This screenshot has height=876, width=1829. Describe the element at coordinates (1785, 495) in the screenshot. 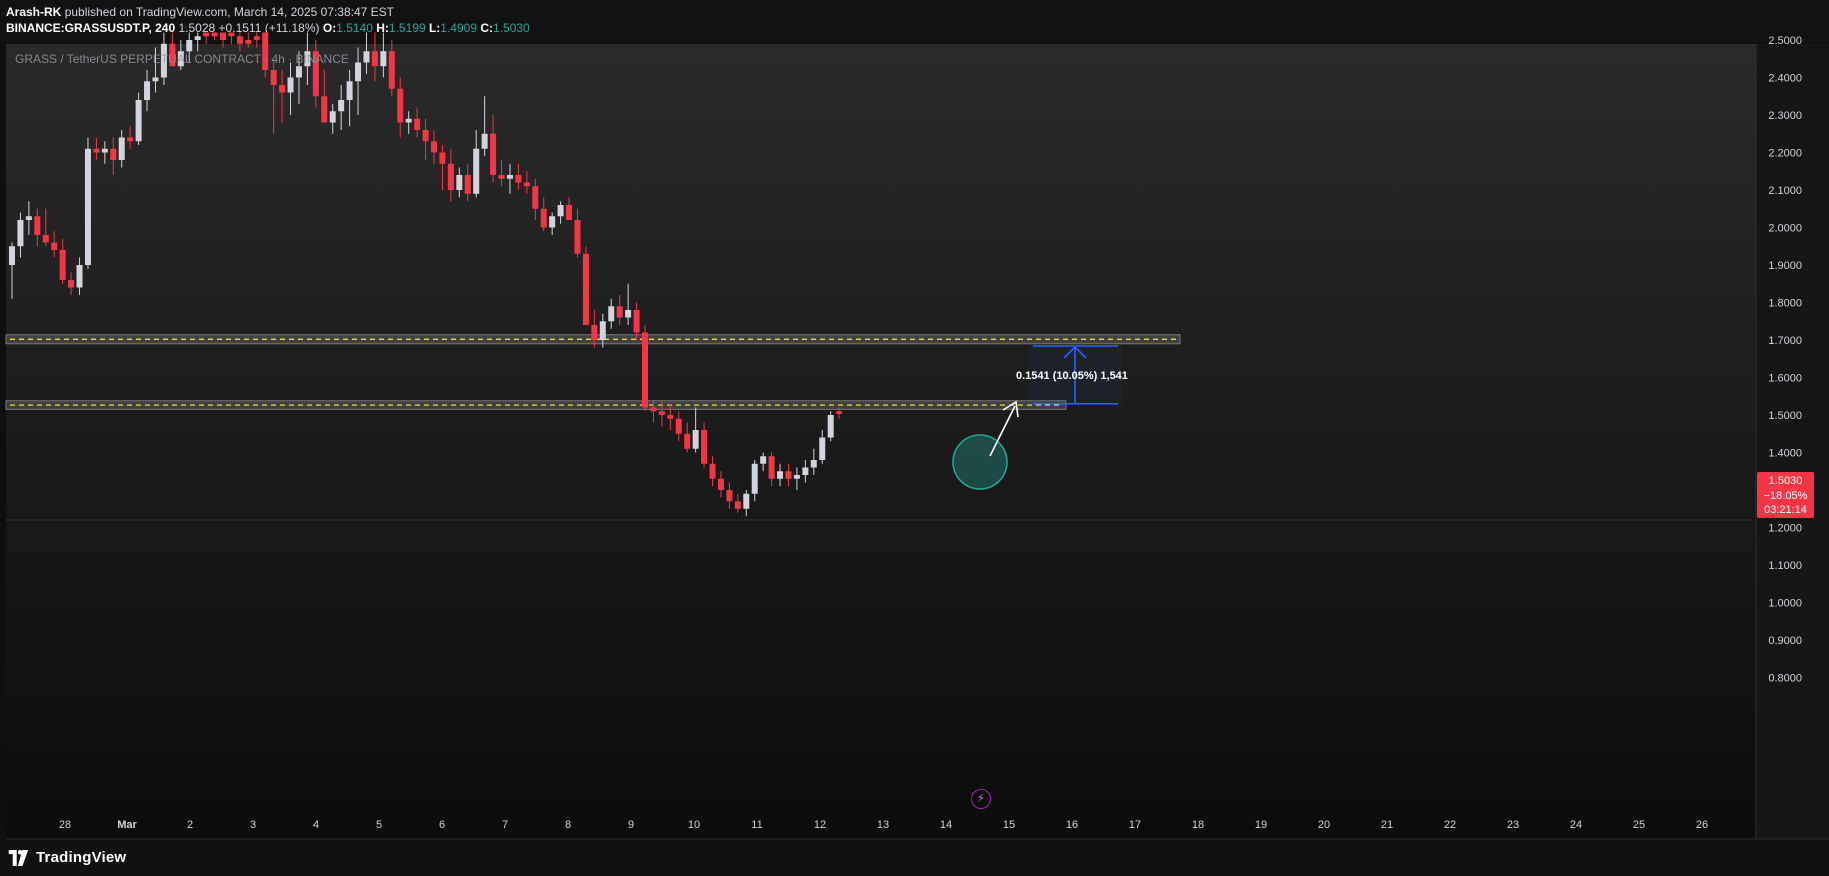

I see `current-price-badge: 1.5030 −18.05% 03:21:14` at that location.